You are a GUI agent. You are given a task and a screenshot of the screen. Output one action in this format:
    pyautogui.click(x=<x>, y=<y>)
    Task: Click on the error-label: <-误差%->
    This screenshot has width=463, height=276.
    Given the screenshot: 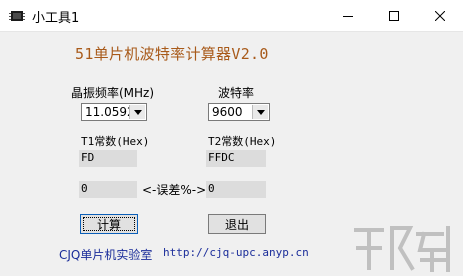 What is the action you would take?
    pyautogui.click(x=174, y=190)
    